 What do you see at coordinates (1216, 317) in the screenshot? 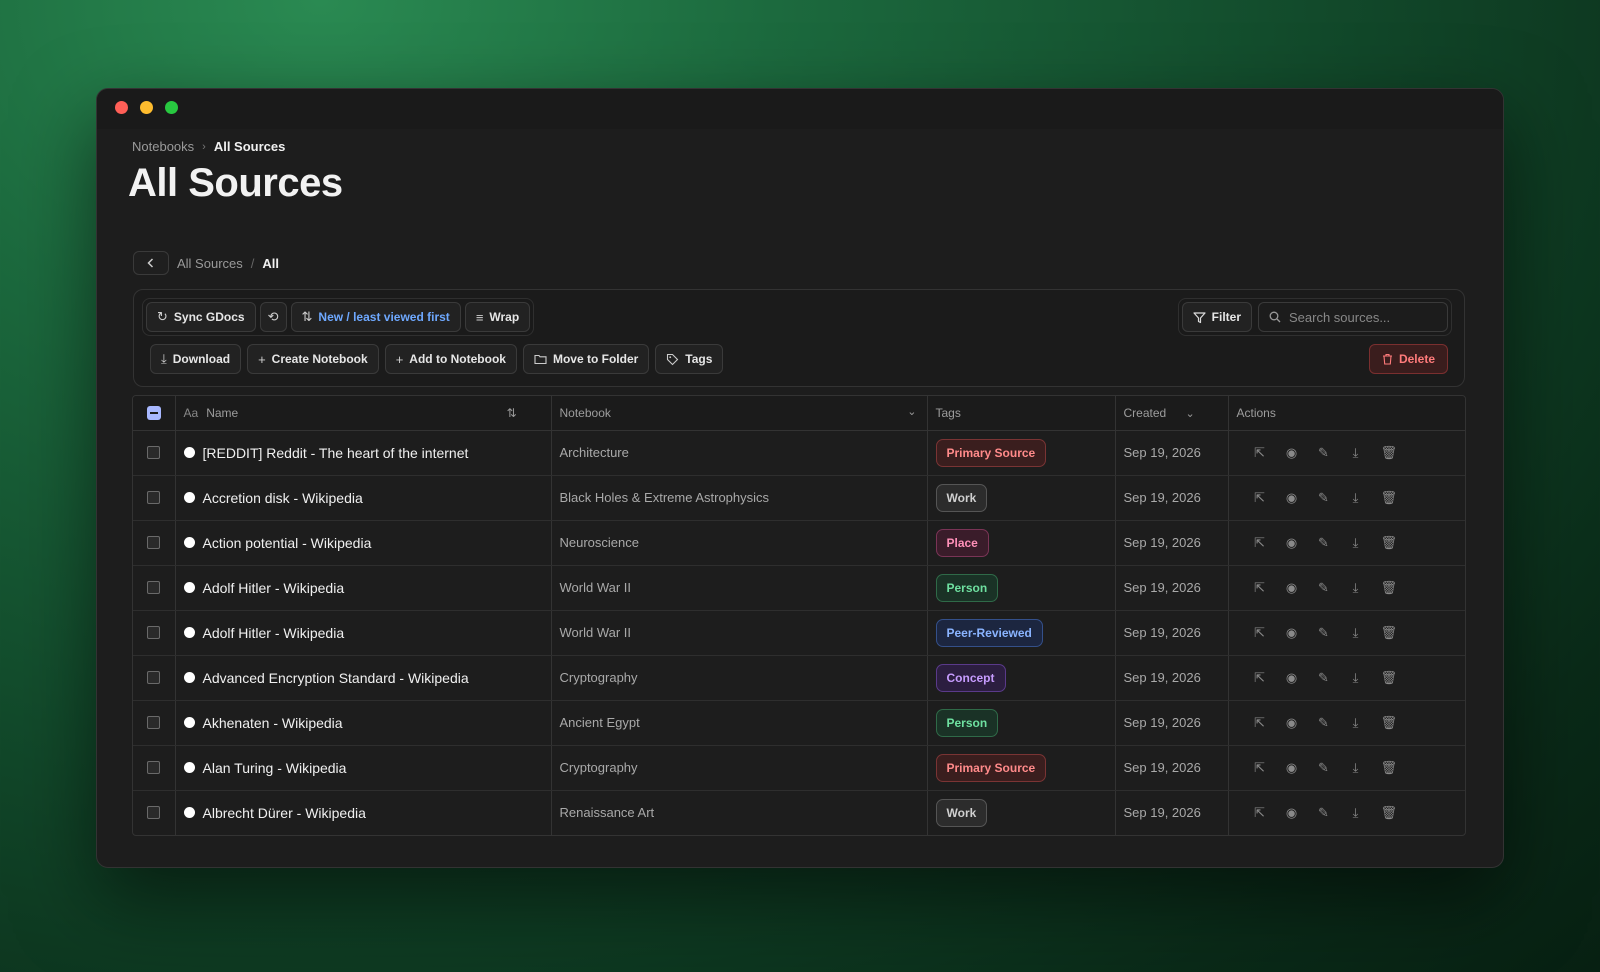
I see `filter-button: Filter` at bounding box center [1216, 317].